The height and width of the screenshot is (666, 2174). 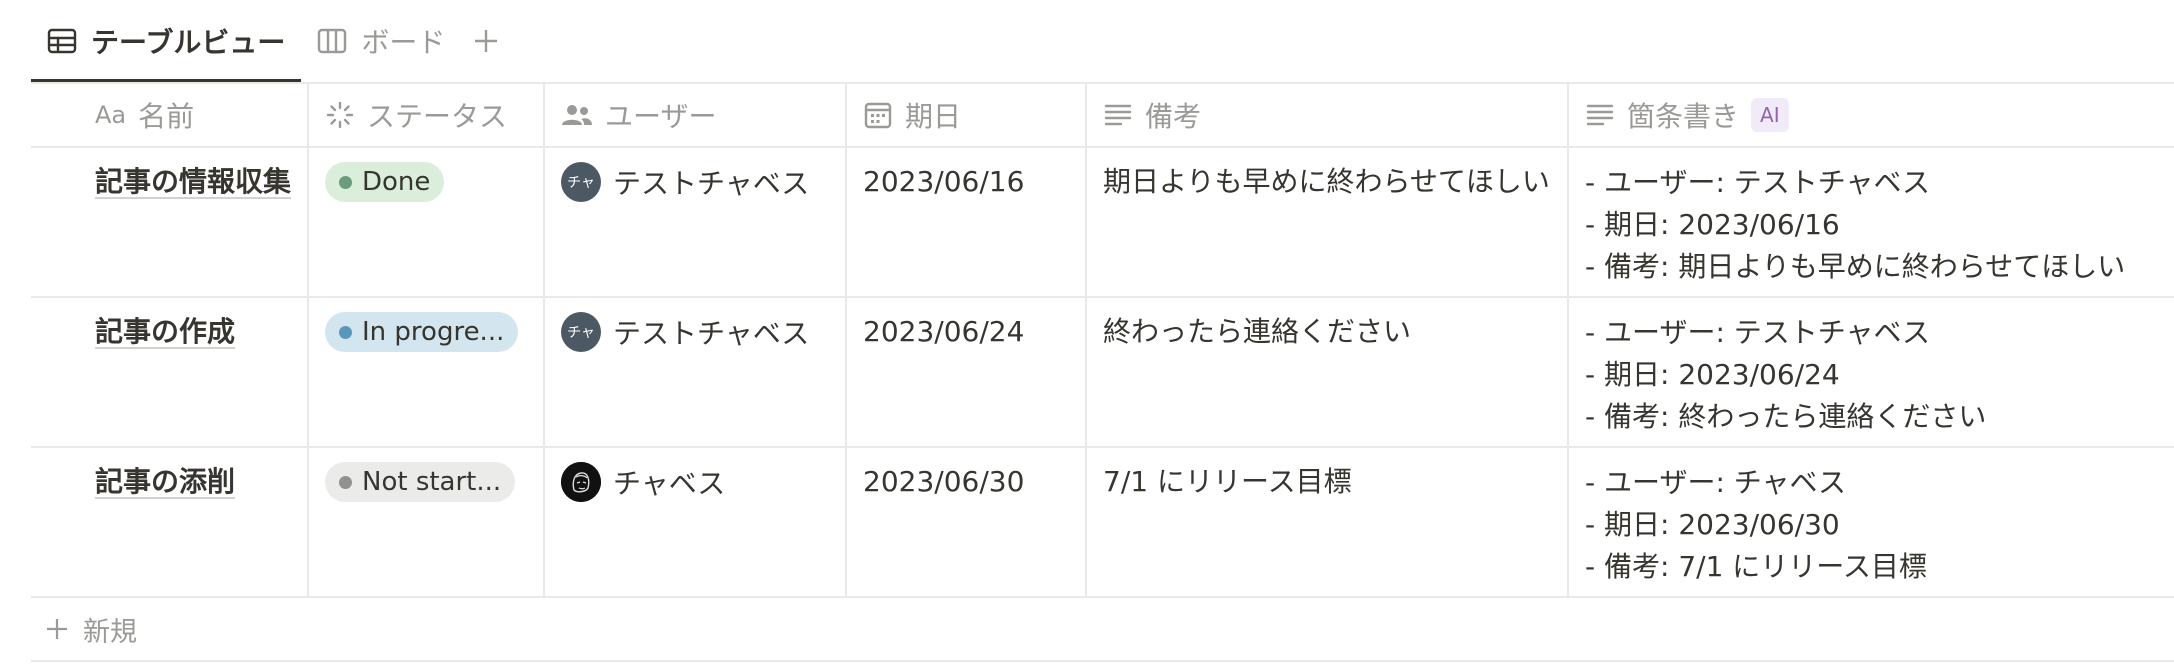 I want to click on date-cell: 2023/06/24, so click(x=967, y=372).